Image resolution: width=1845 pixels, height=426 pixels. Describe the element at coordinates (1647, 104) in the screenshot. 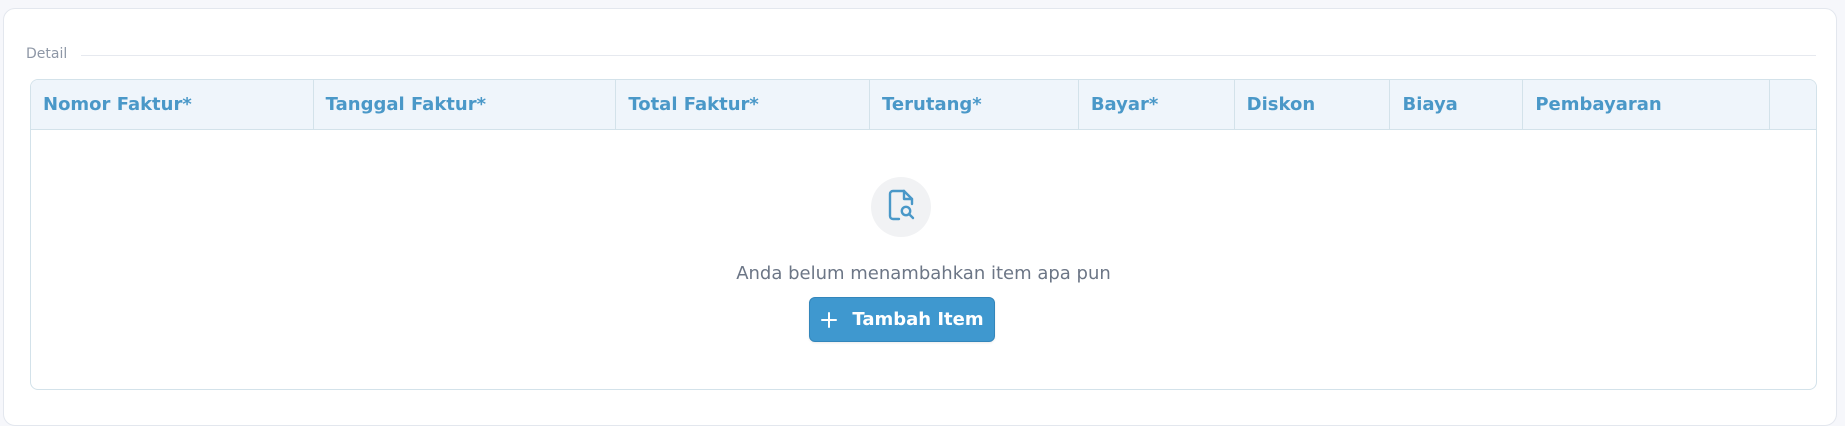

I see `column-header-pembayaran: Pembayaran` at that location.